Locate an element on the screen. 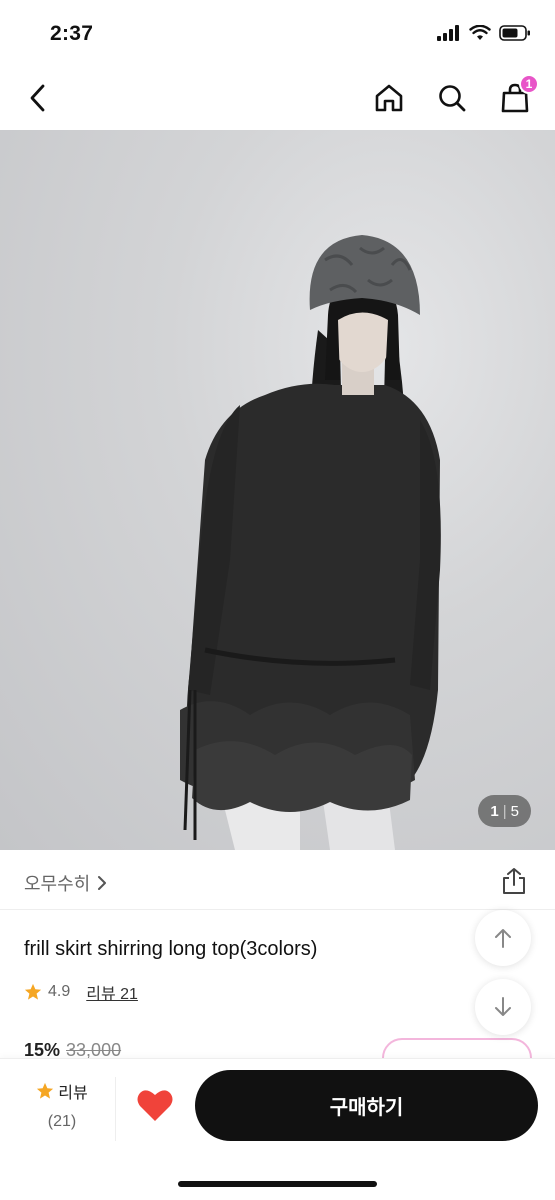 This screenshot has height=1200, width=555. review-tab-count: (21) is located at coordinates (62, 1121).